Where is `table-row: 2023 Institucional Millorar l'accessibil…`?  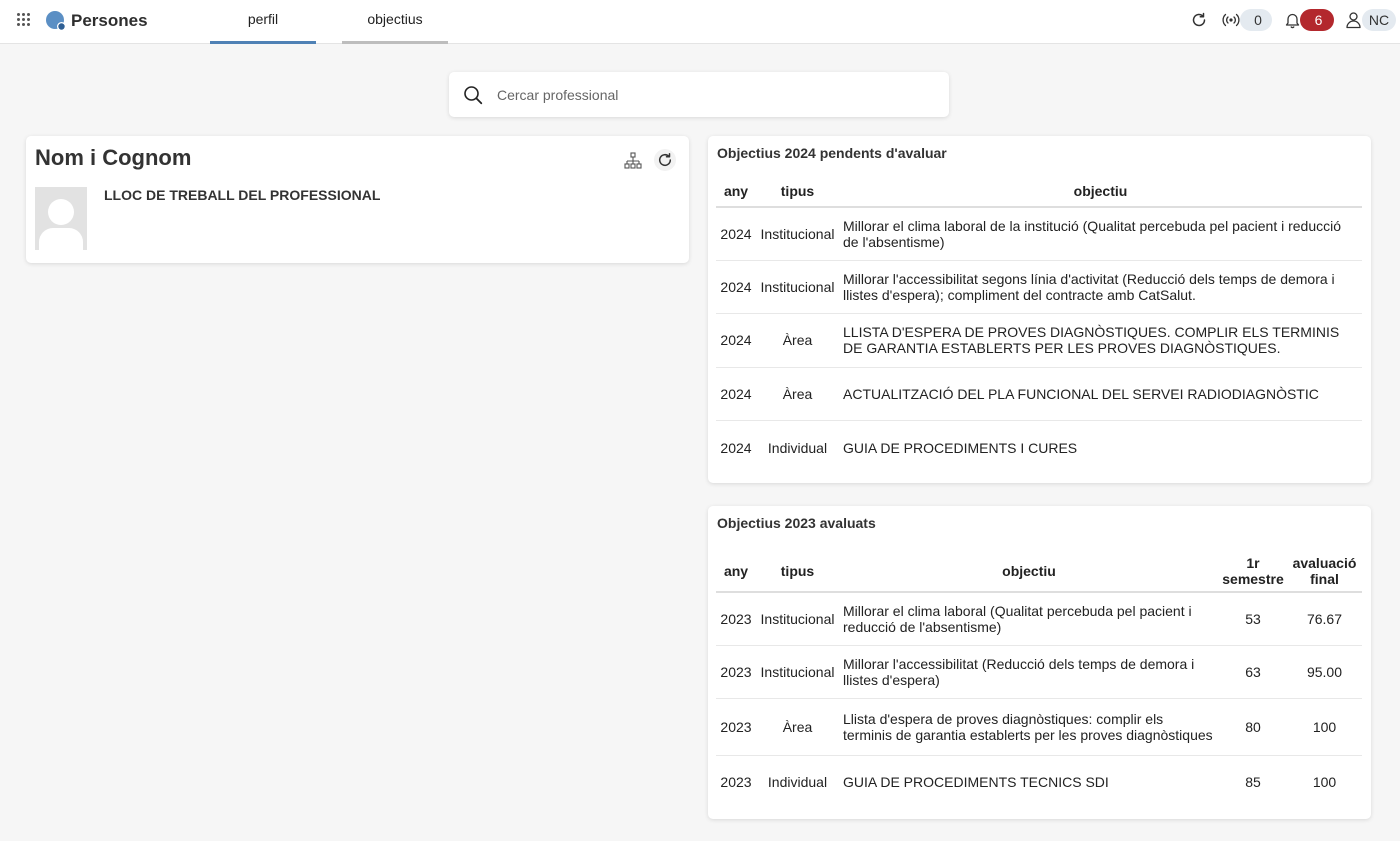
table-row: 2023 Institucional Millorar l'accessibil… is located at coordinates (1039, 672).